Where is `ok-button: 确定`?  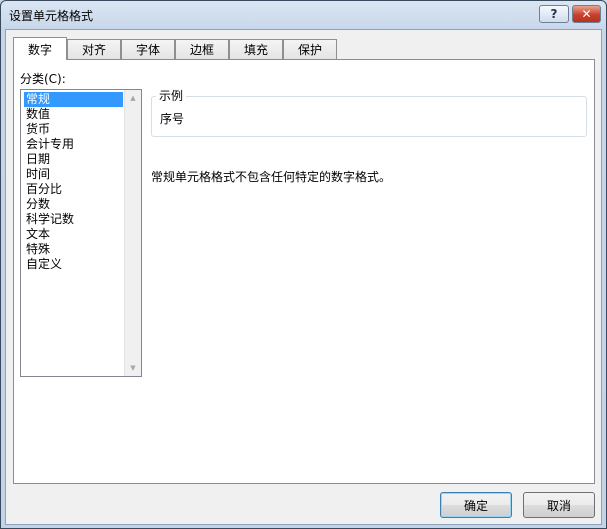 ok-button: 确定 is located at coordinates (476, 505).